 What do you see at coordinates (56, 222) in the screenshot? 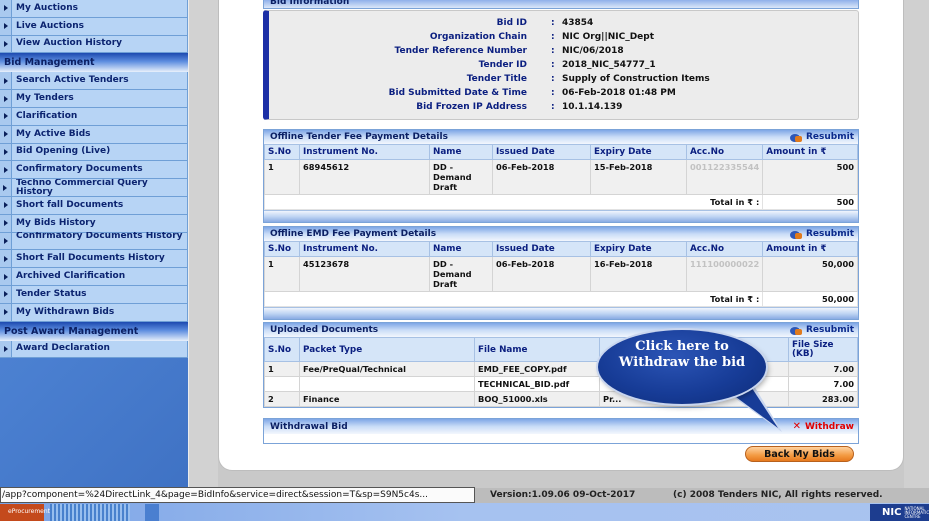
I see `sidebar-item-label: My Bids History` at bounding box center [56, 222].